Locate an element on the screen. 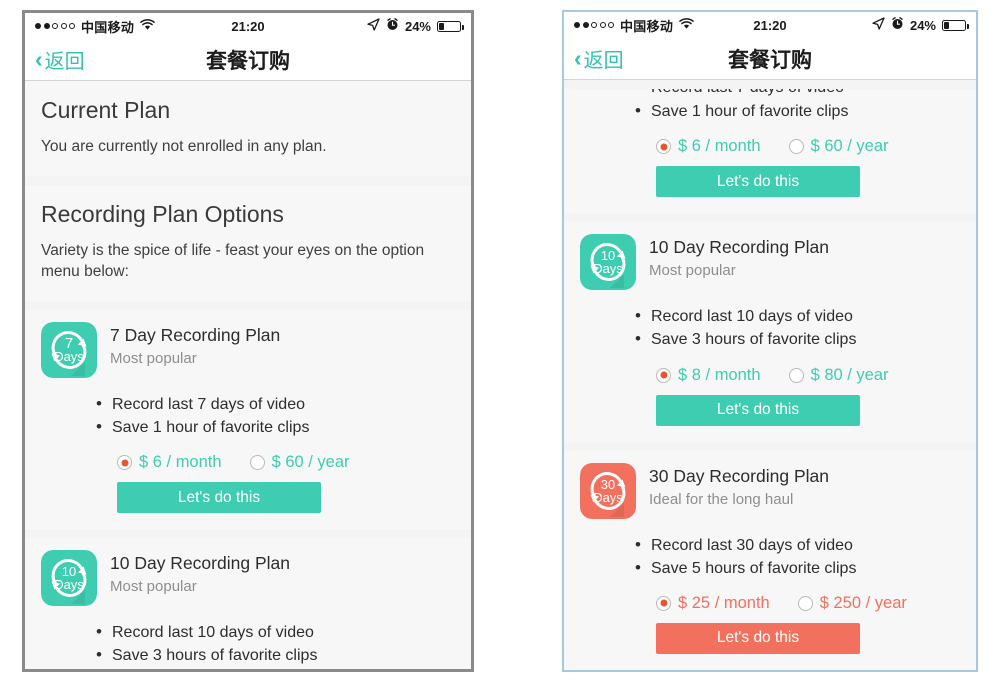 Image resolution: width=1000 pixels, height=683 pixels. recycle-arrow-icon: 30 Days is located at coordinates (608, 490).